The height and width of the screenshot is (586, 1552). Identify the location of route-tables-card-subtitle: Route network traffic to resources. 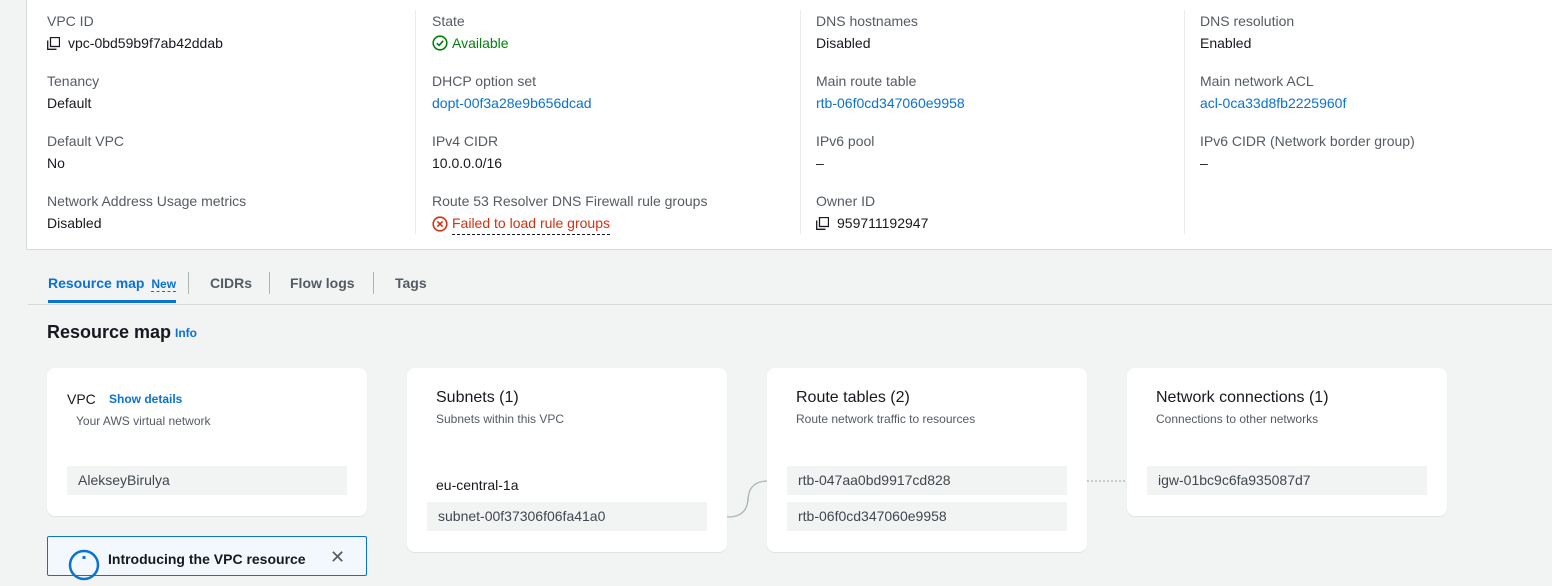
(886, 419).